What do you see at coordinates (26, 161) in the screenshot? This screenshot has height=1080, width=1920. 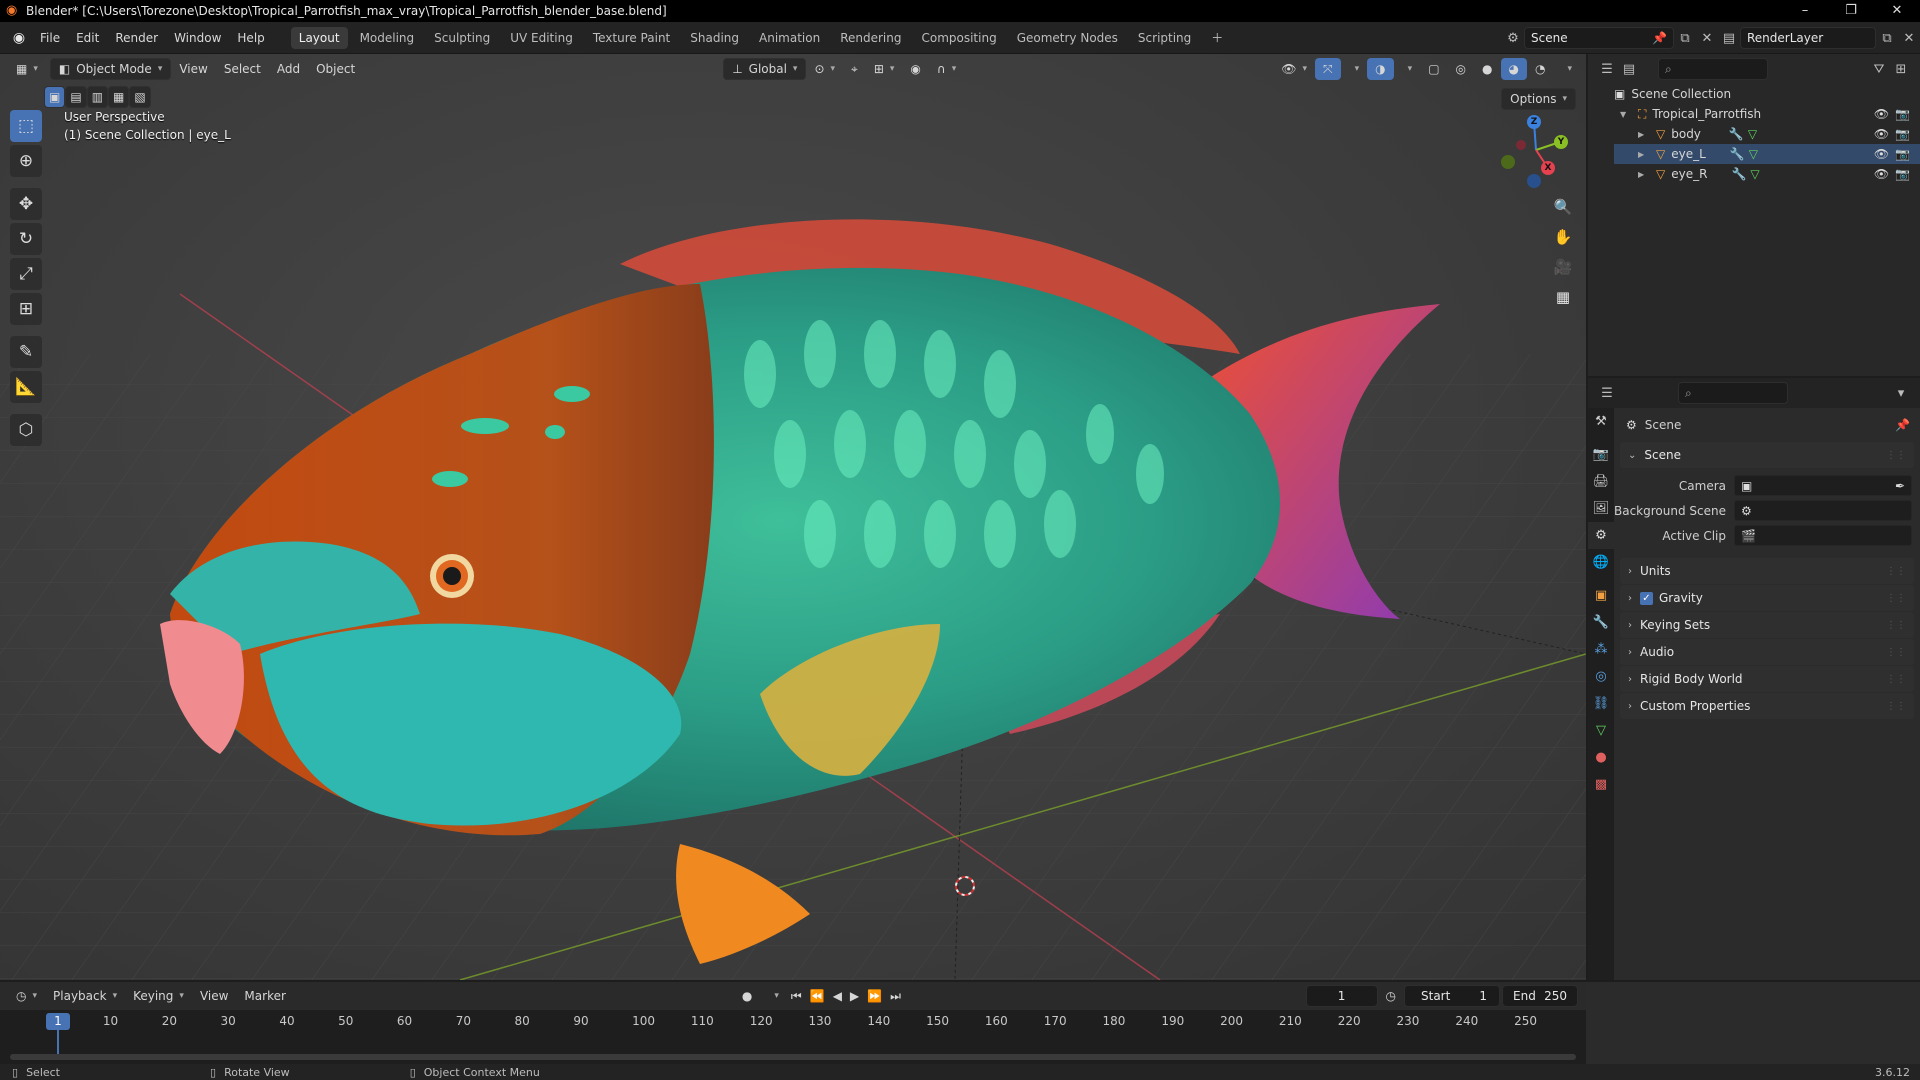 I see `cursor-tool-icon: ⊕` at bounding box center [26, 161].